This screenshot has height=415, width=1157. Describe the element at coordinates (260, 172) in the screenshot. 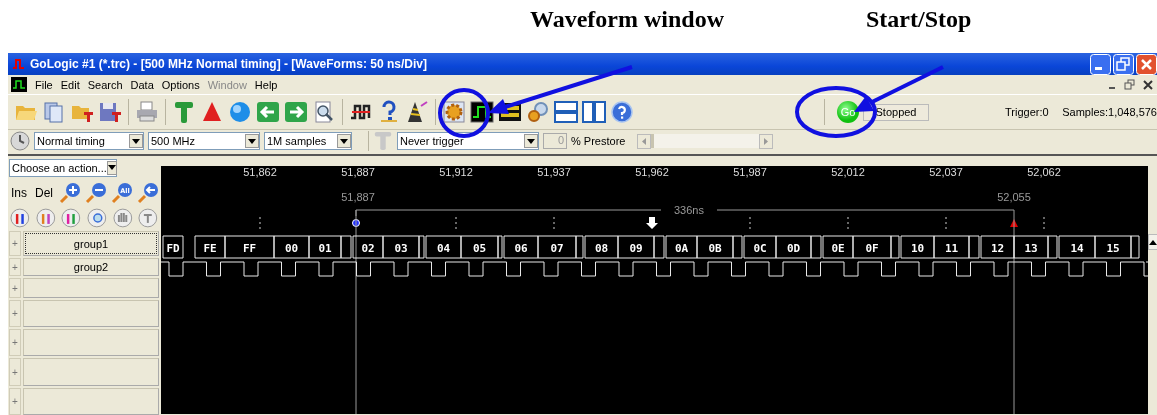

I see `time-label: 51,862` at that location.